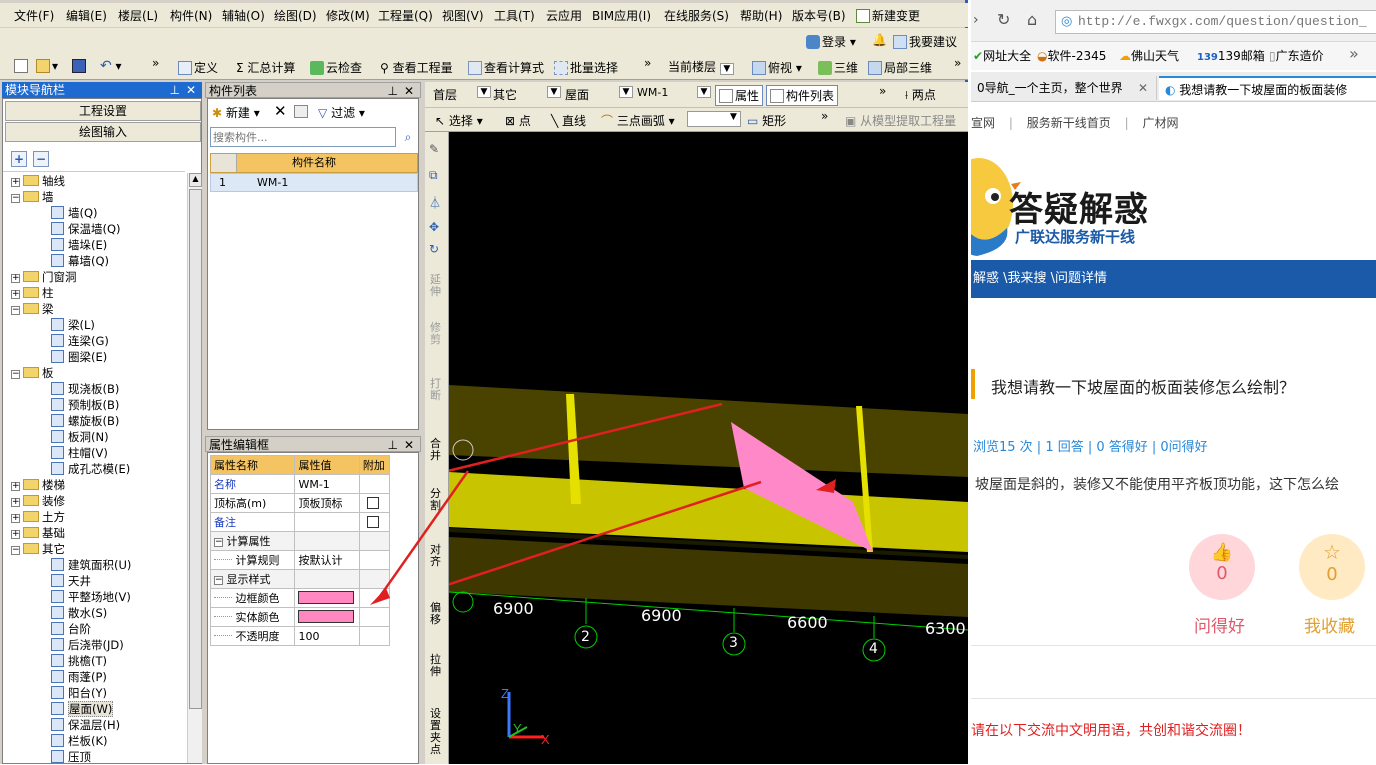 The width and height of the screenshot is (1376, 765). I want to click on menu-quantity: 工程量(Q), so click(405, 15).